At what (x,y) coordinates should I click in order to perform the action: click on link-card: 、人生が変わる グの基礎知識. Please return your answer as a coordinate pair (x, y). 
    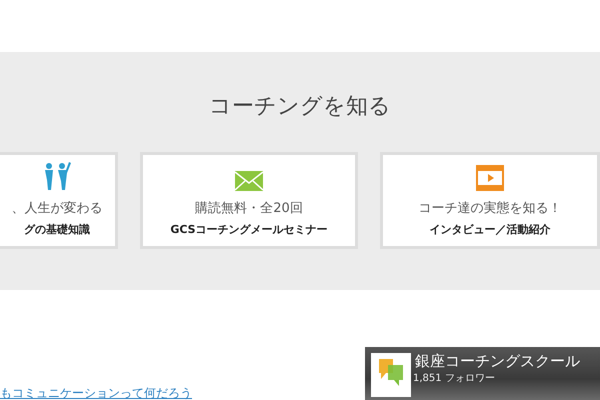
    Looking at the image, I should click on (59, 200).